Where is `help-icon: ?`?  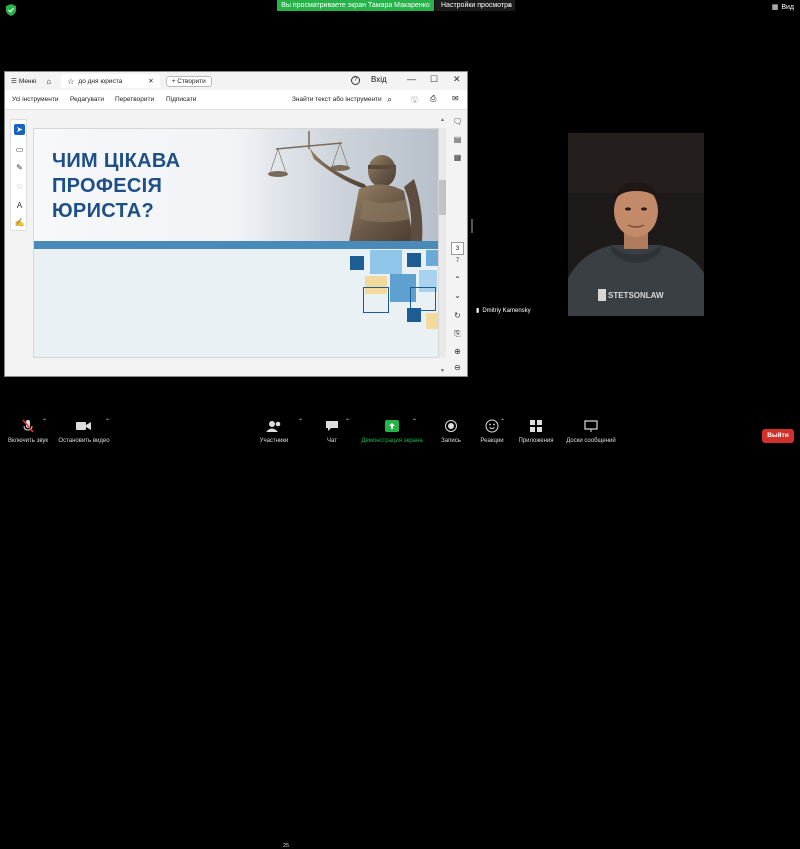 help-icon: ? is located at coordinates (355, 80).